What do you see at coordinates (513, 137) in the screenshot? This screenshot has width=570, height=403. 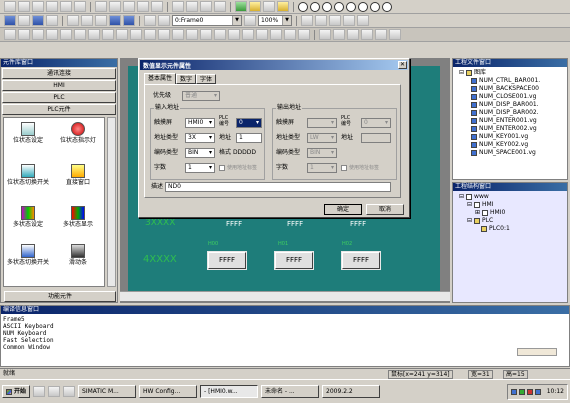 I see `file-item: NUM_KEY001.vg` at bounding box center [513, 137].